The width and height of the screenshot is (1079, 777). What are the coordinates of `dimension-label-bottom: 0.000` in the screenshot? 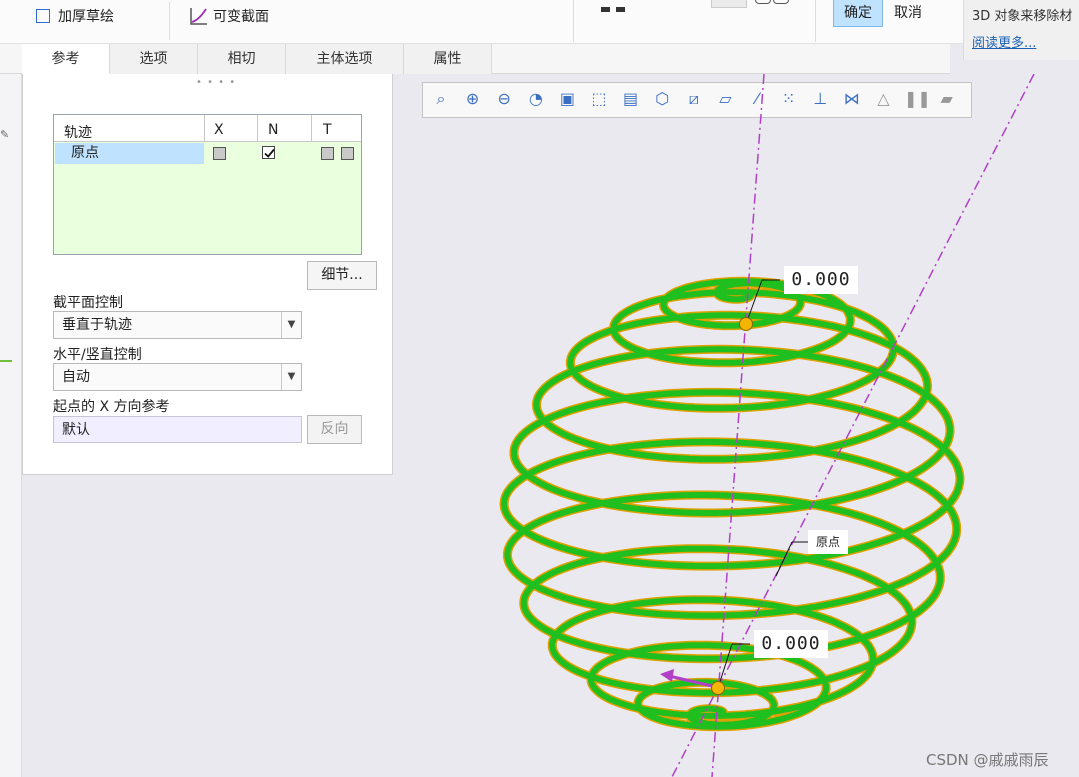 It's located at (791, 644).